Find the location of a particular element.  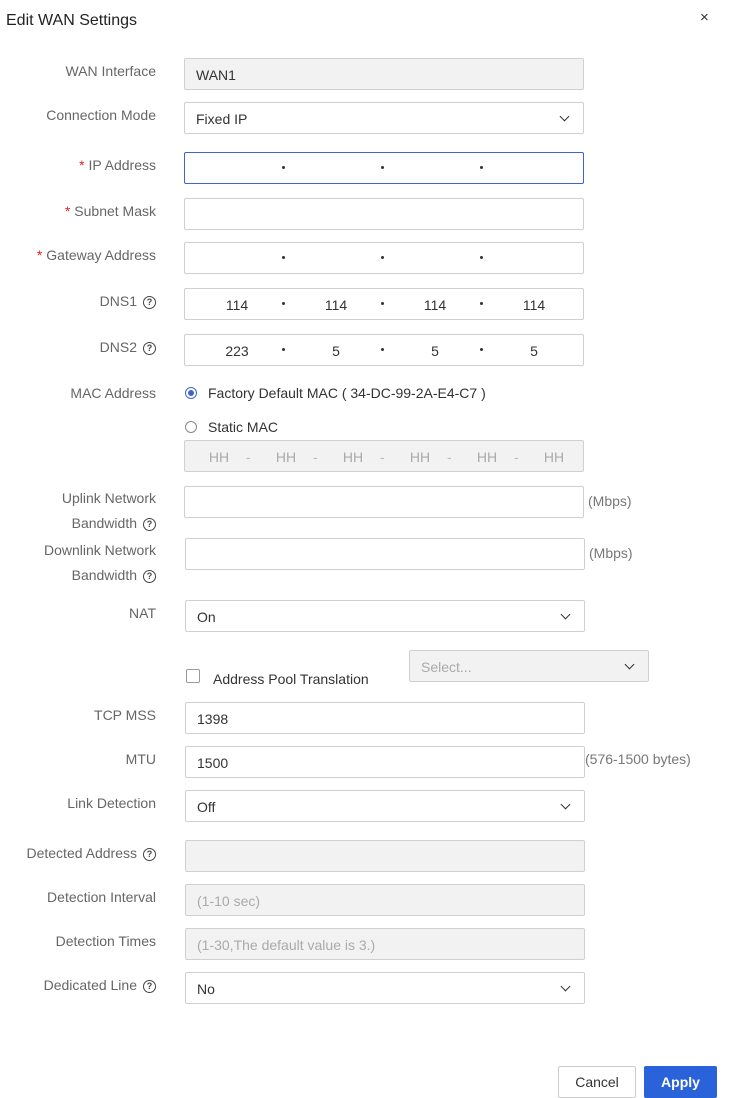

dns2-octet-1: 223 is located at coordinates (237, 351).